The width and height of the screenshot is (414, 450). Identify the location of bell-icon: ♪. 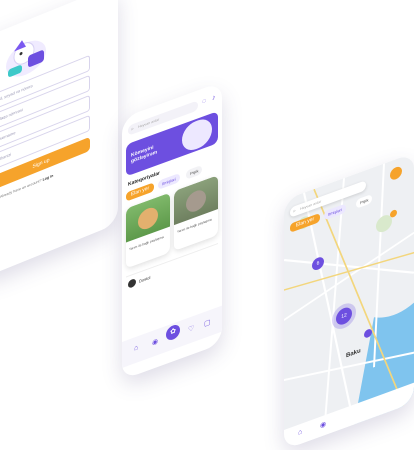
(214, 98).